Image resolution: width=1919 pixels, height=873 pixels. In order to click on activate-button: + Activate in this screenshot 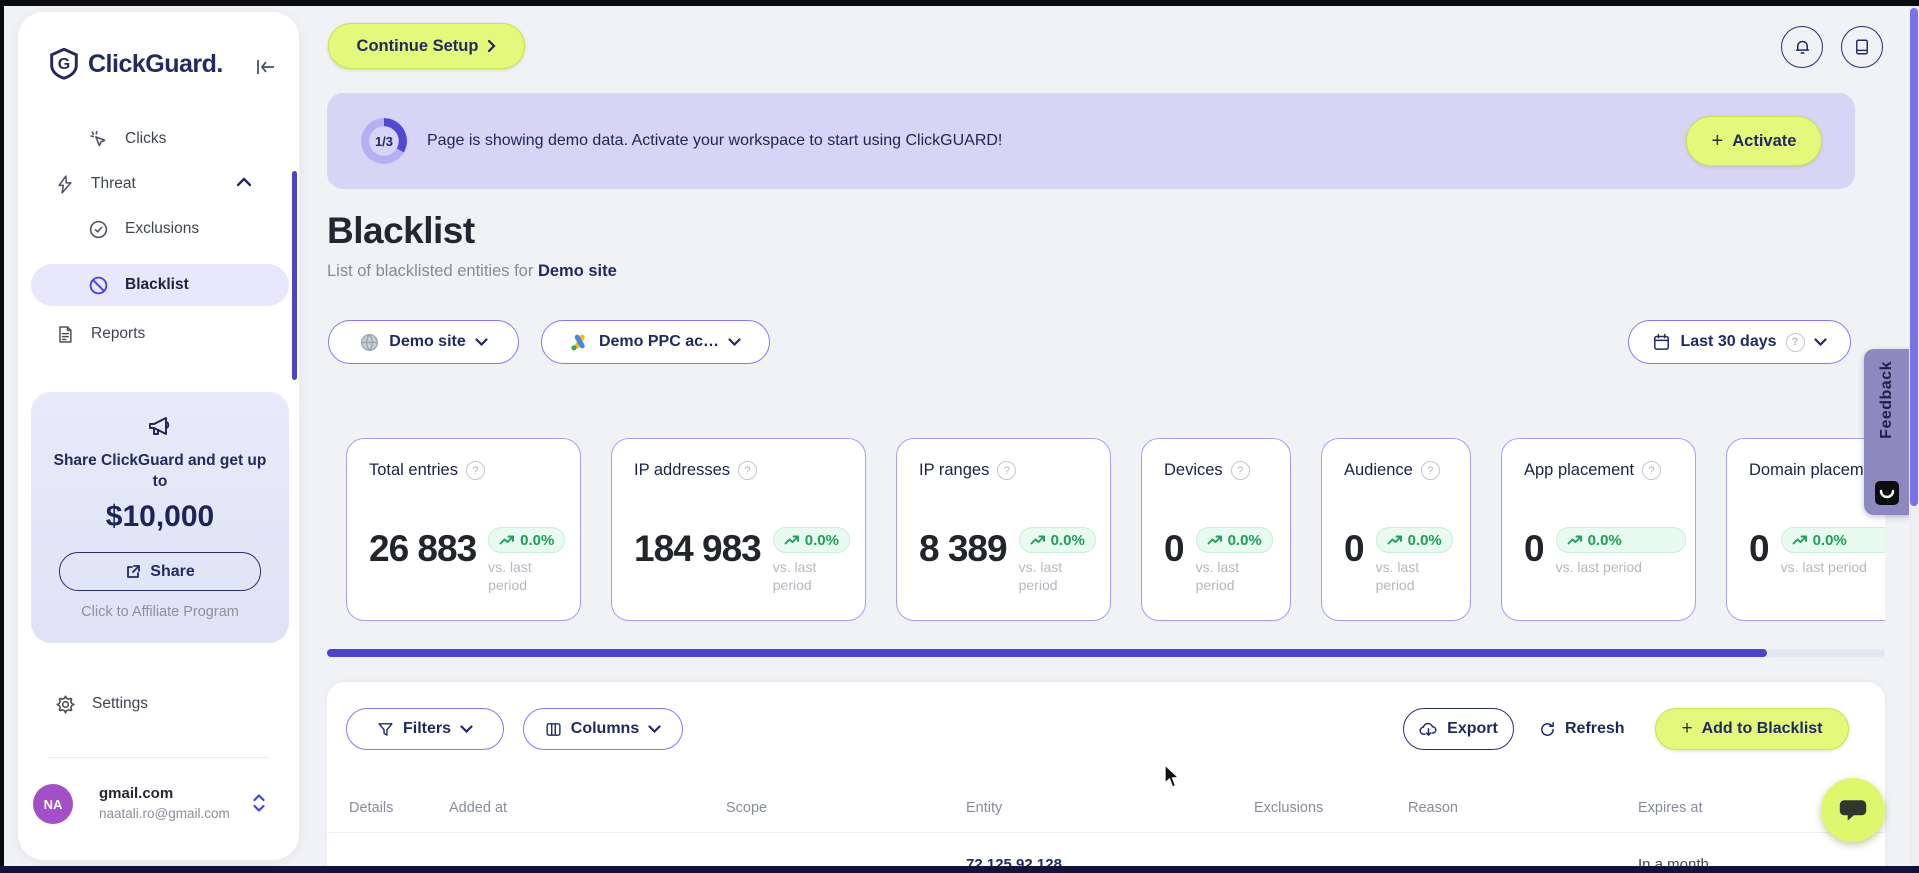, I will do `click(1754, 141)`.